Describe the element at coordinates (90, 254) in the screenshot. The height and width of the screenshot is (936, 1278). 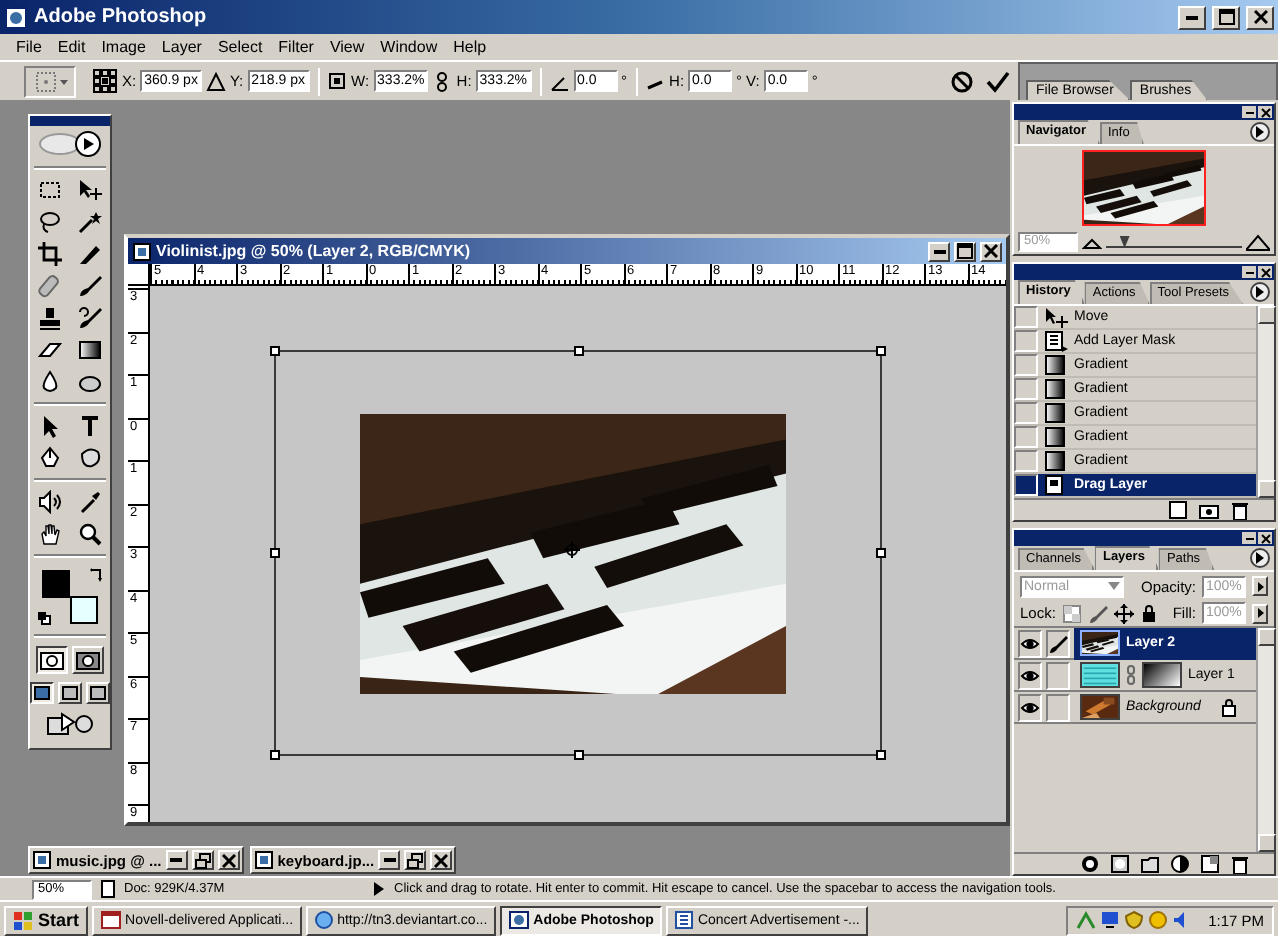
I see `slice-icon` at that location.